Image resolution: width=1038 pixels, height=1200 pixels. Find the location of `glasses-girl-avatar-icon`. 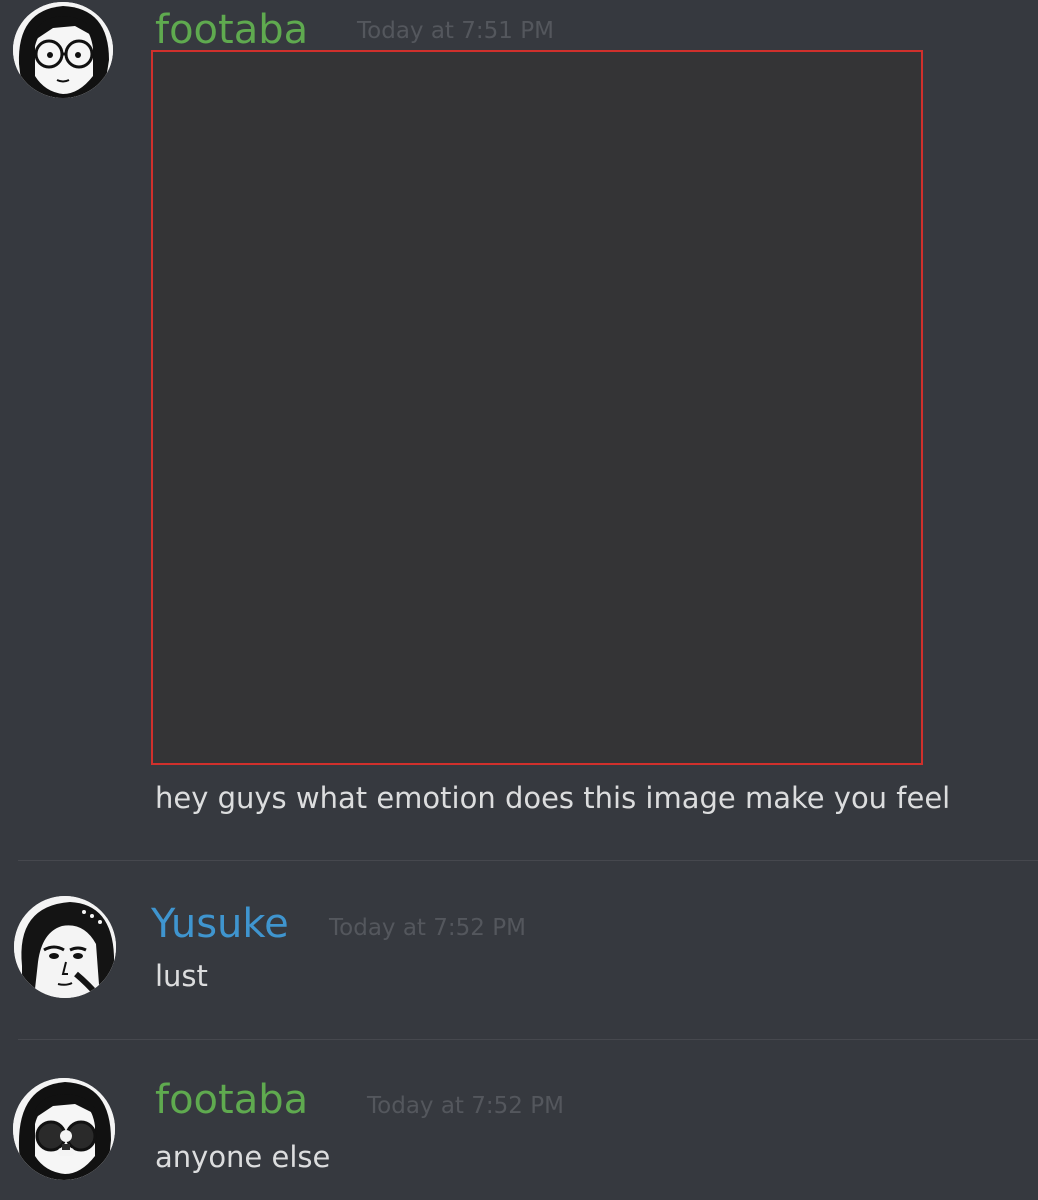

glasses-girl-avatar-icon is located at coordinates (63, 50).